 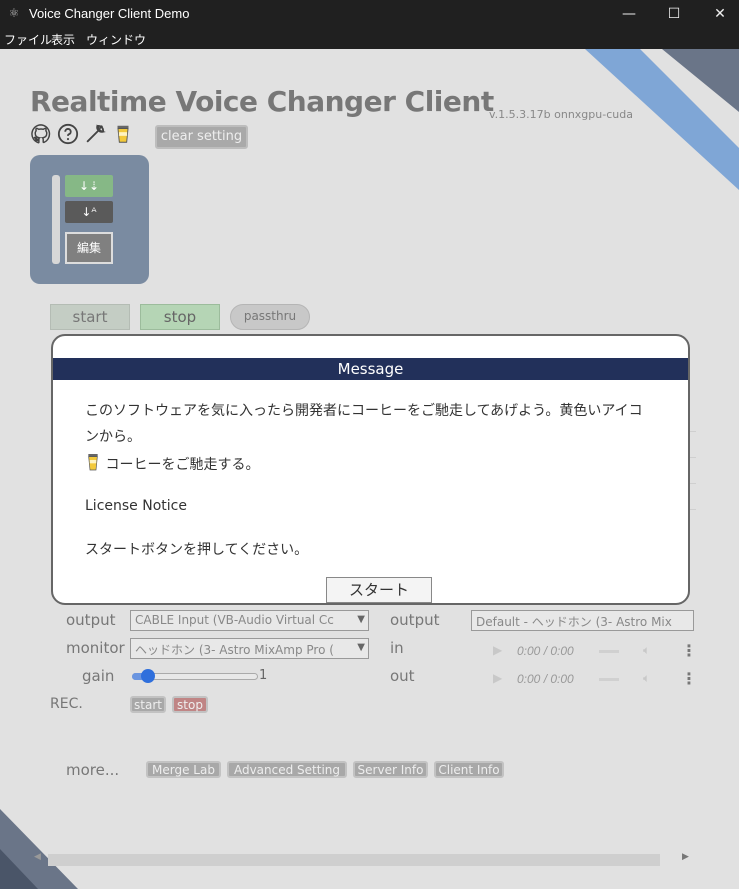 I want to click on minimize-button: —, so click(x=629, y=14).